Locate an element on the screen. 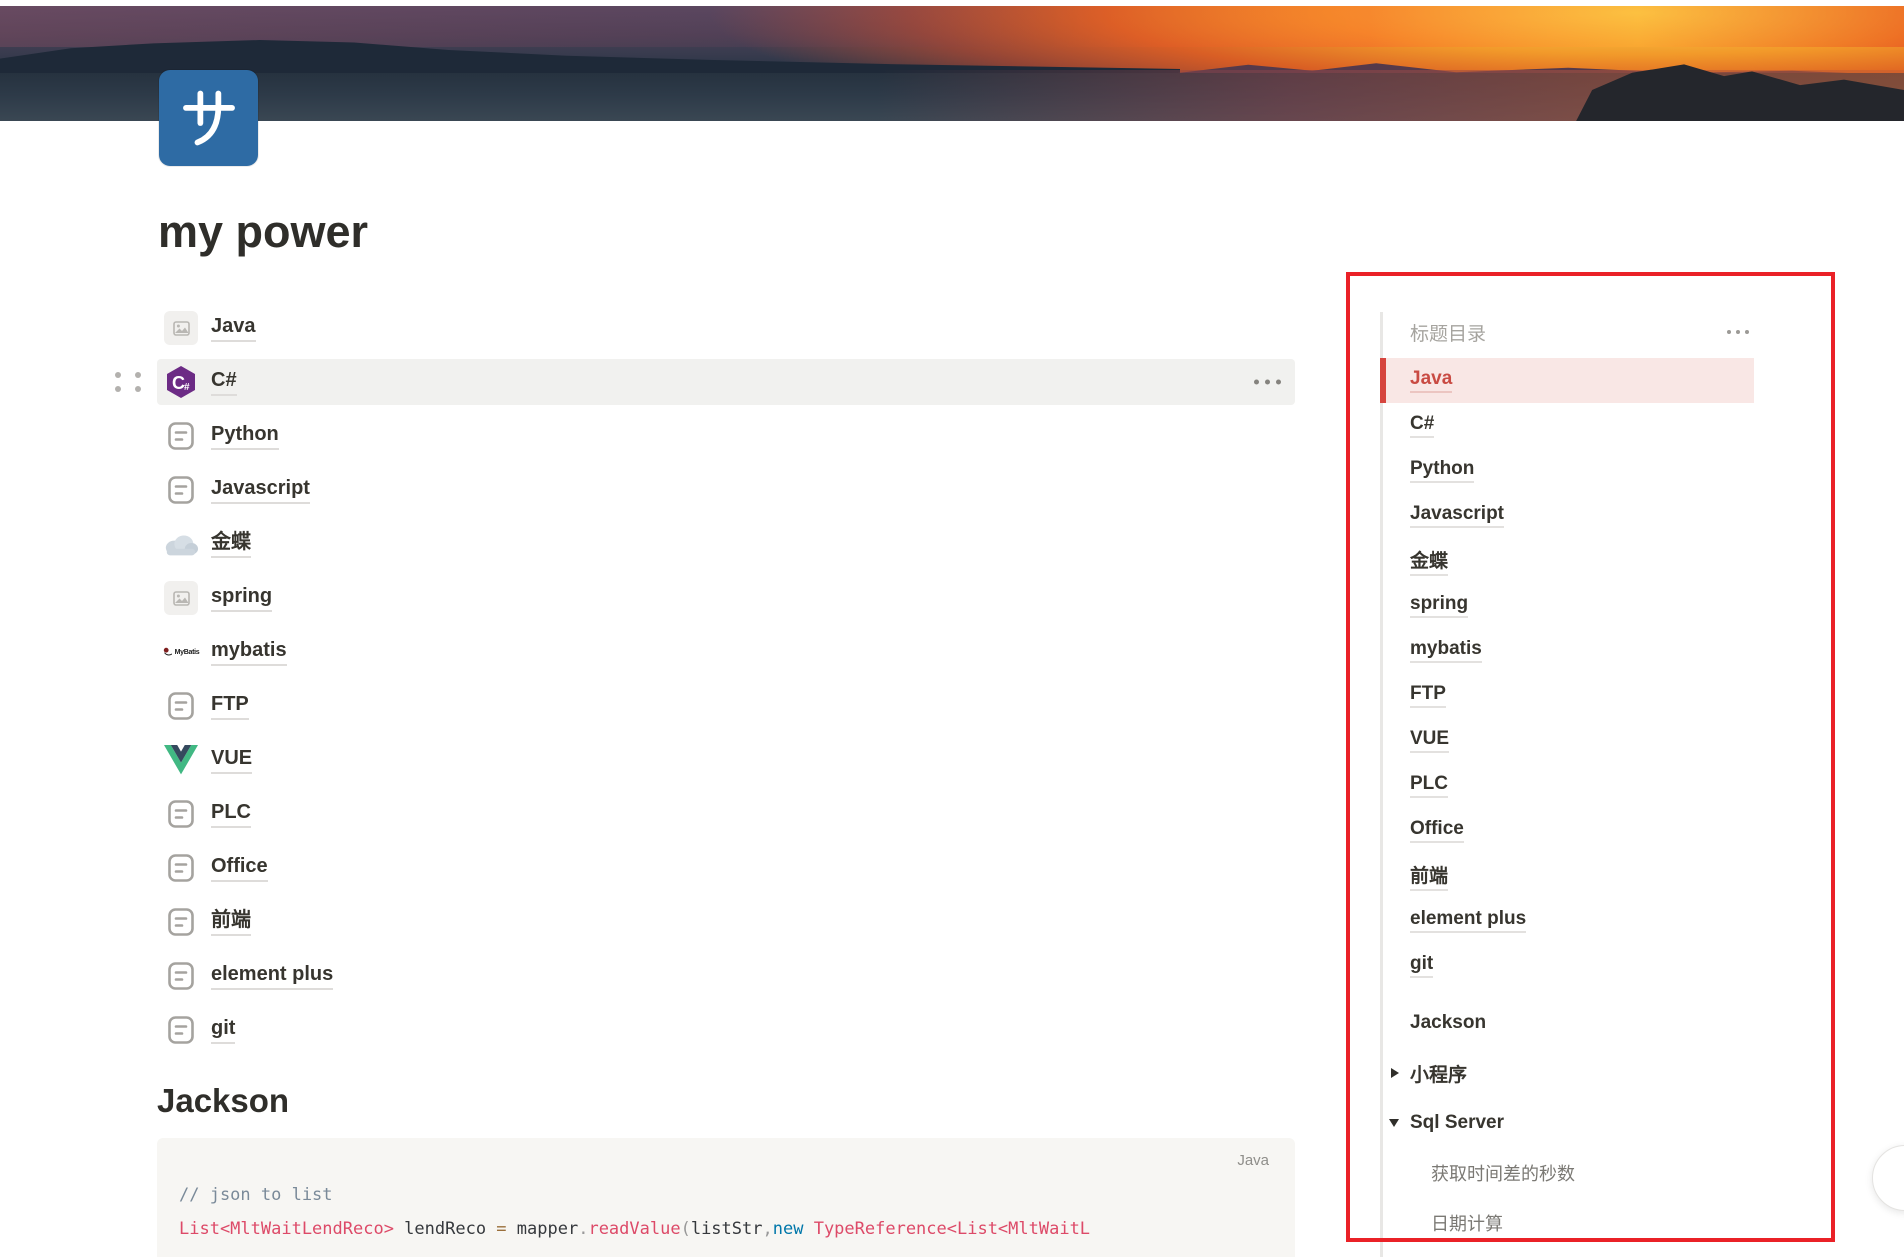 The width and height of the screenshot is (1904, 1257). link-row-ftp: FTP is located at coordinates (726, 706).